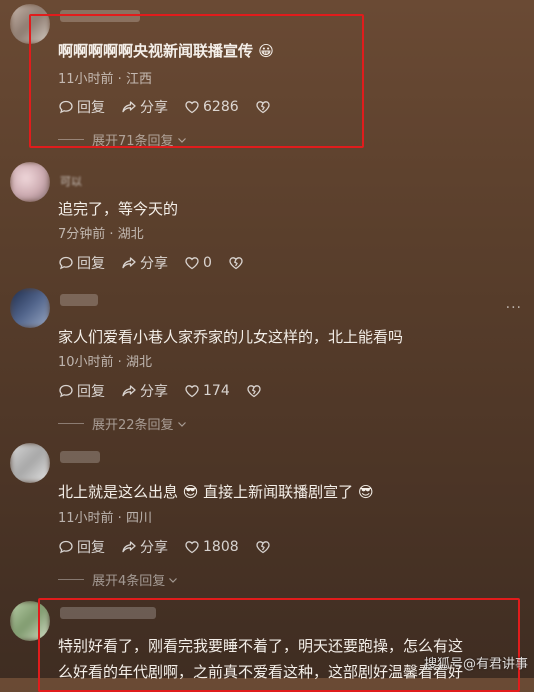  I want to click on comment-text: 北上就是这么出息 😎 直接上新闻联播剧宣了 😎, so click(216, 492).